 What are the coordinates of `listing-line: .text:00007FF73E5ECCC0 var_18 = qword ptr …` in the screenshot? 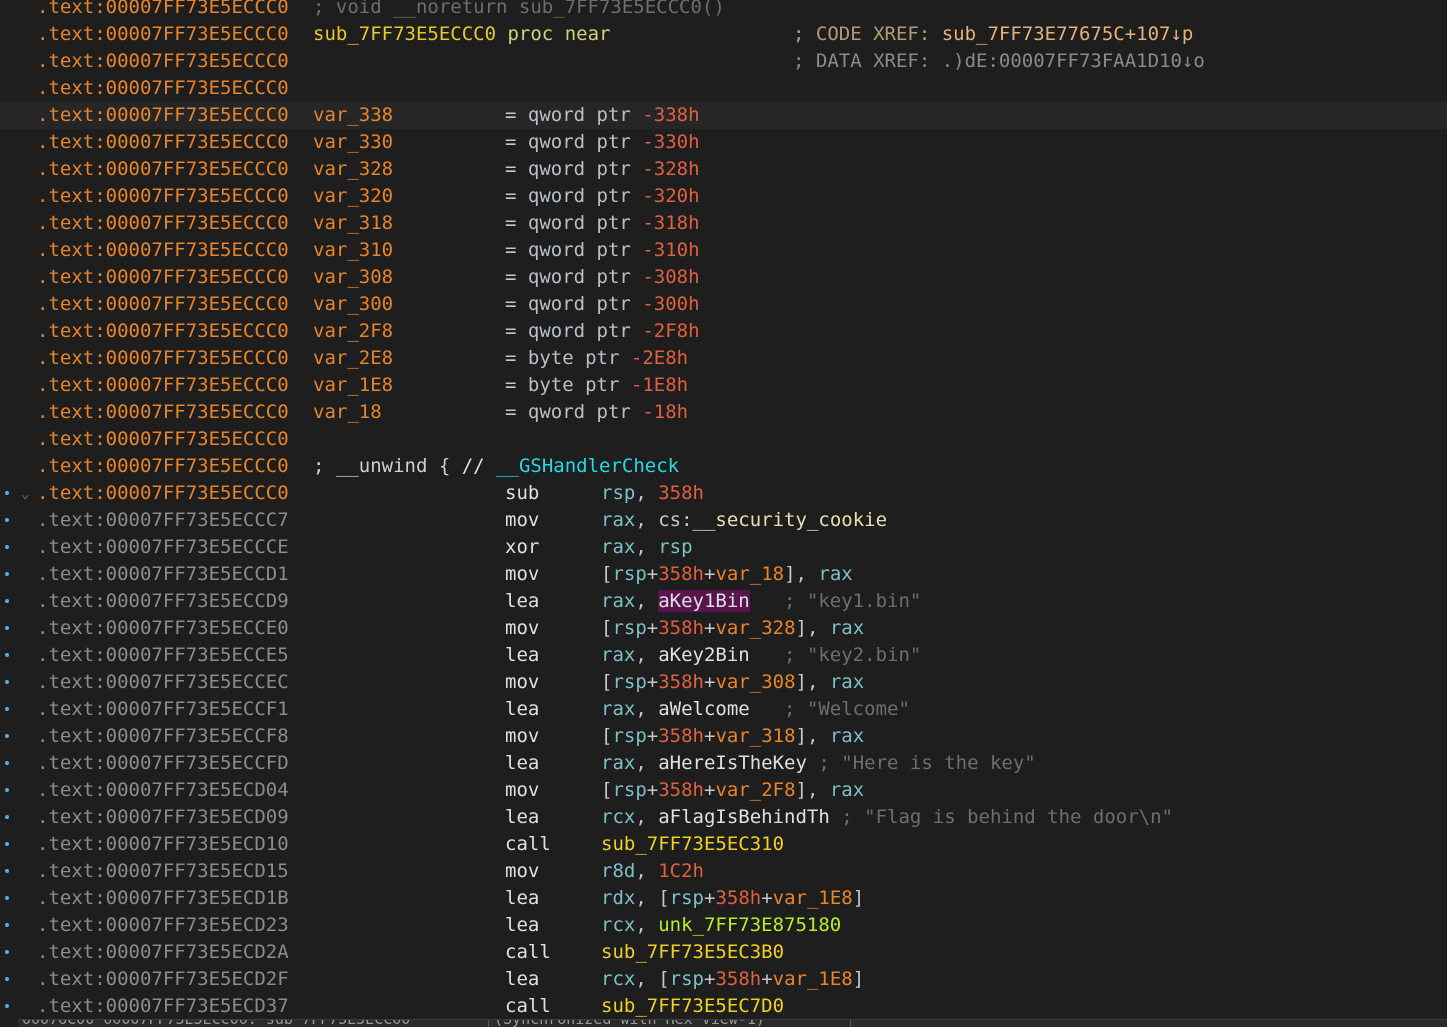 It's located at (723, 412).